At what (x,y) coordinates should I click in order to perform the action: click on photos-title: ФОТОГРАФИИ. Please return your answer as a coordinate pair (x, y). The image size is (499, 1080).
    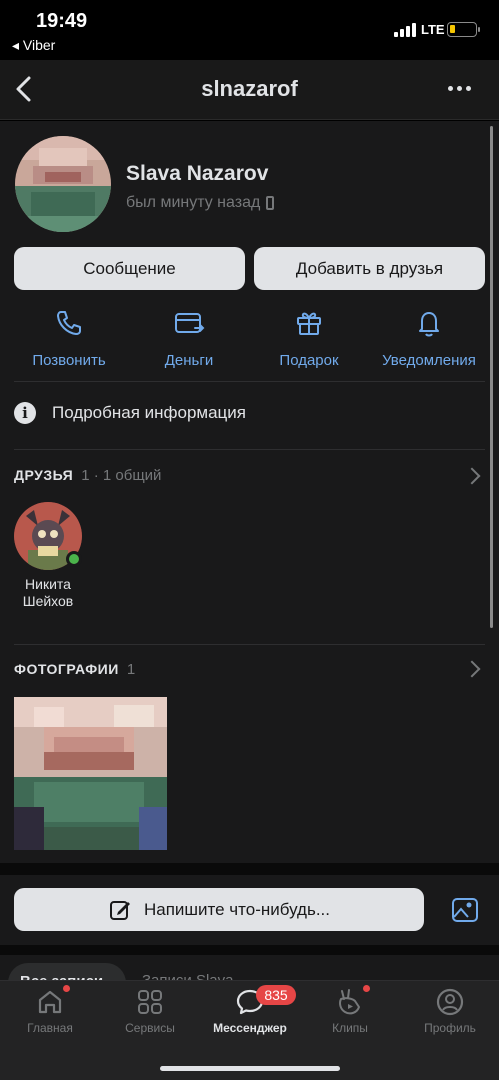
    Looking at the image, I should click on (66, 669).